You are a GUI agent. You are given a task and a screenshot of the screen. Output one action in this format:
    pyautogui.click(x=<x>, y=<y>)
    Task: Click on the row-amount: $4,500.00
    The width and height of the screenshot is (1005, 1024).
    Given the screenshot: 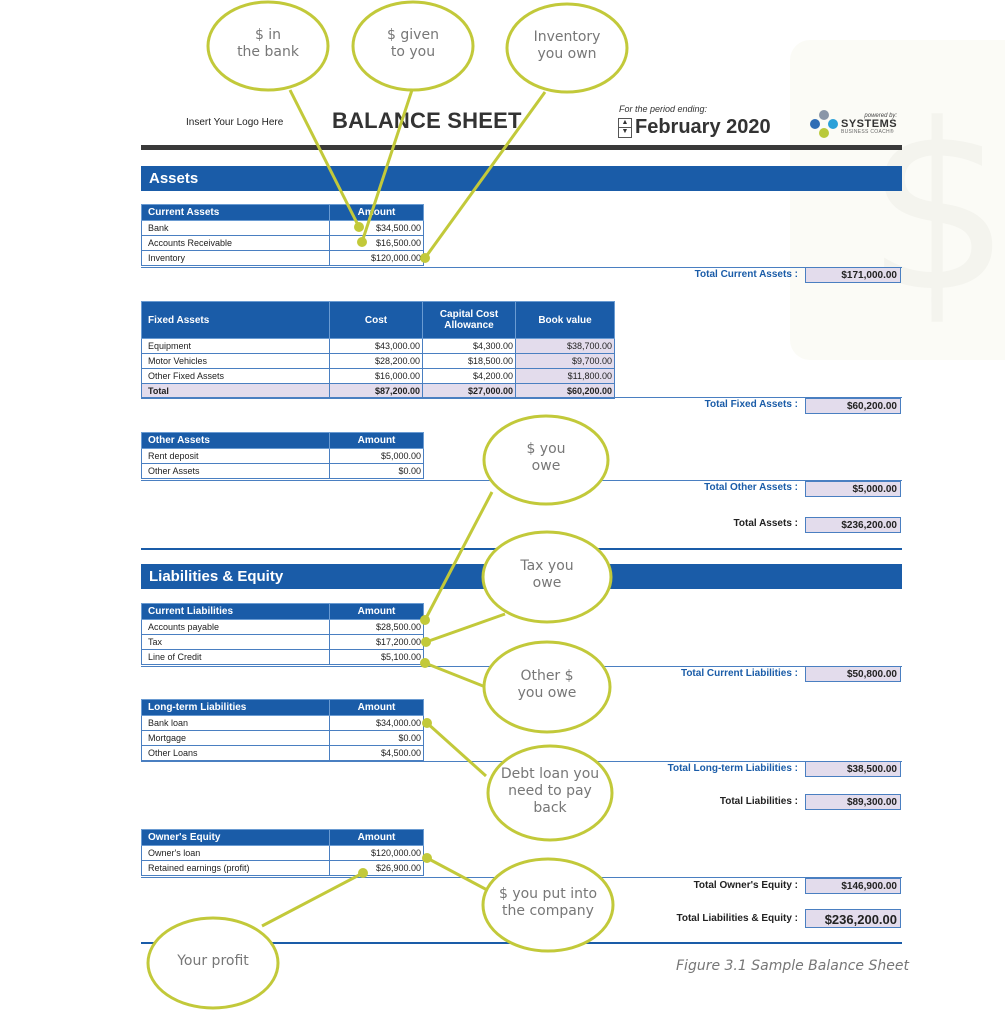 What is the action you would take?
    pyautogui.click(x=376, y=753)
    